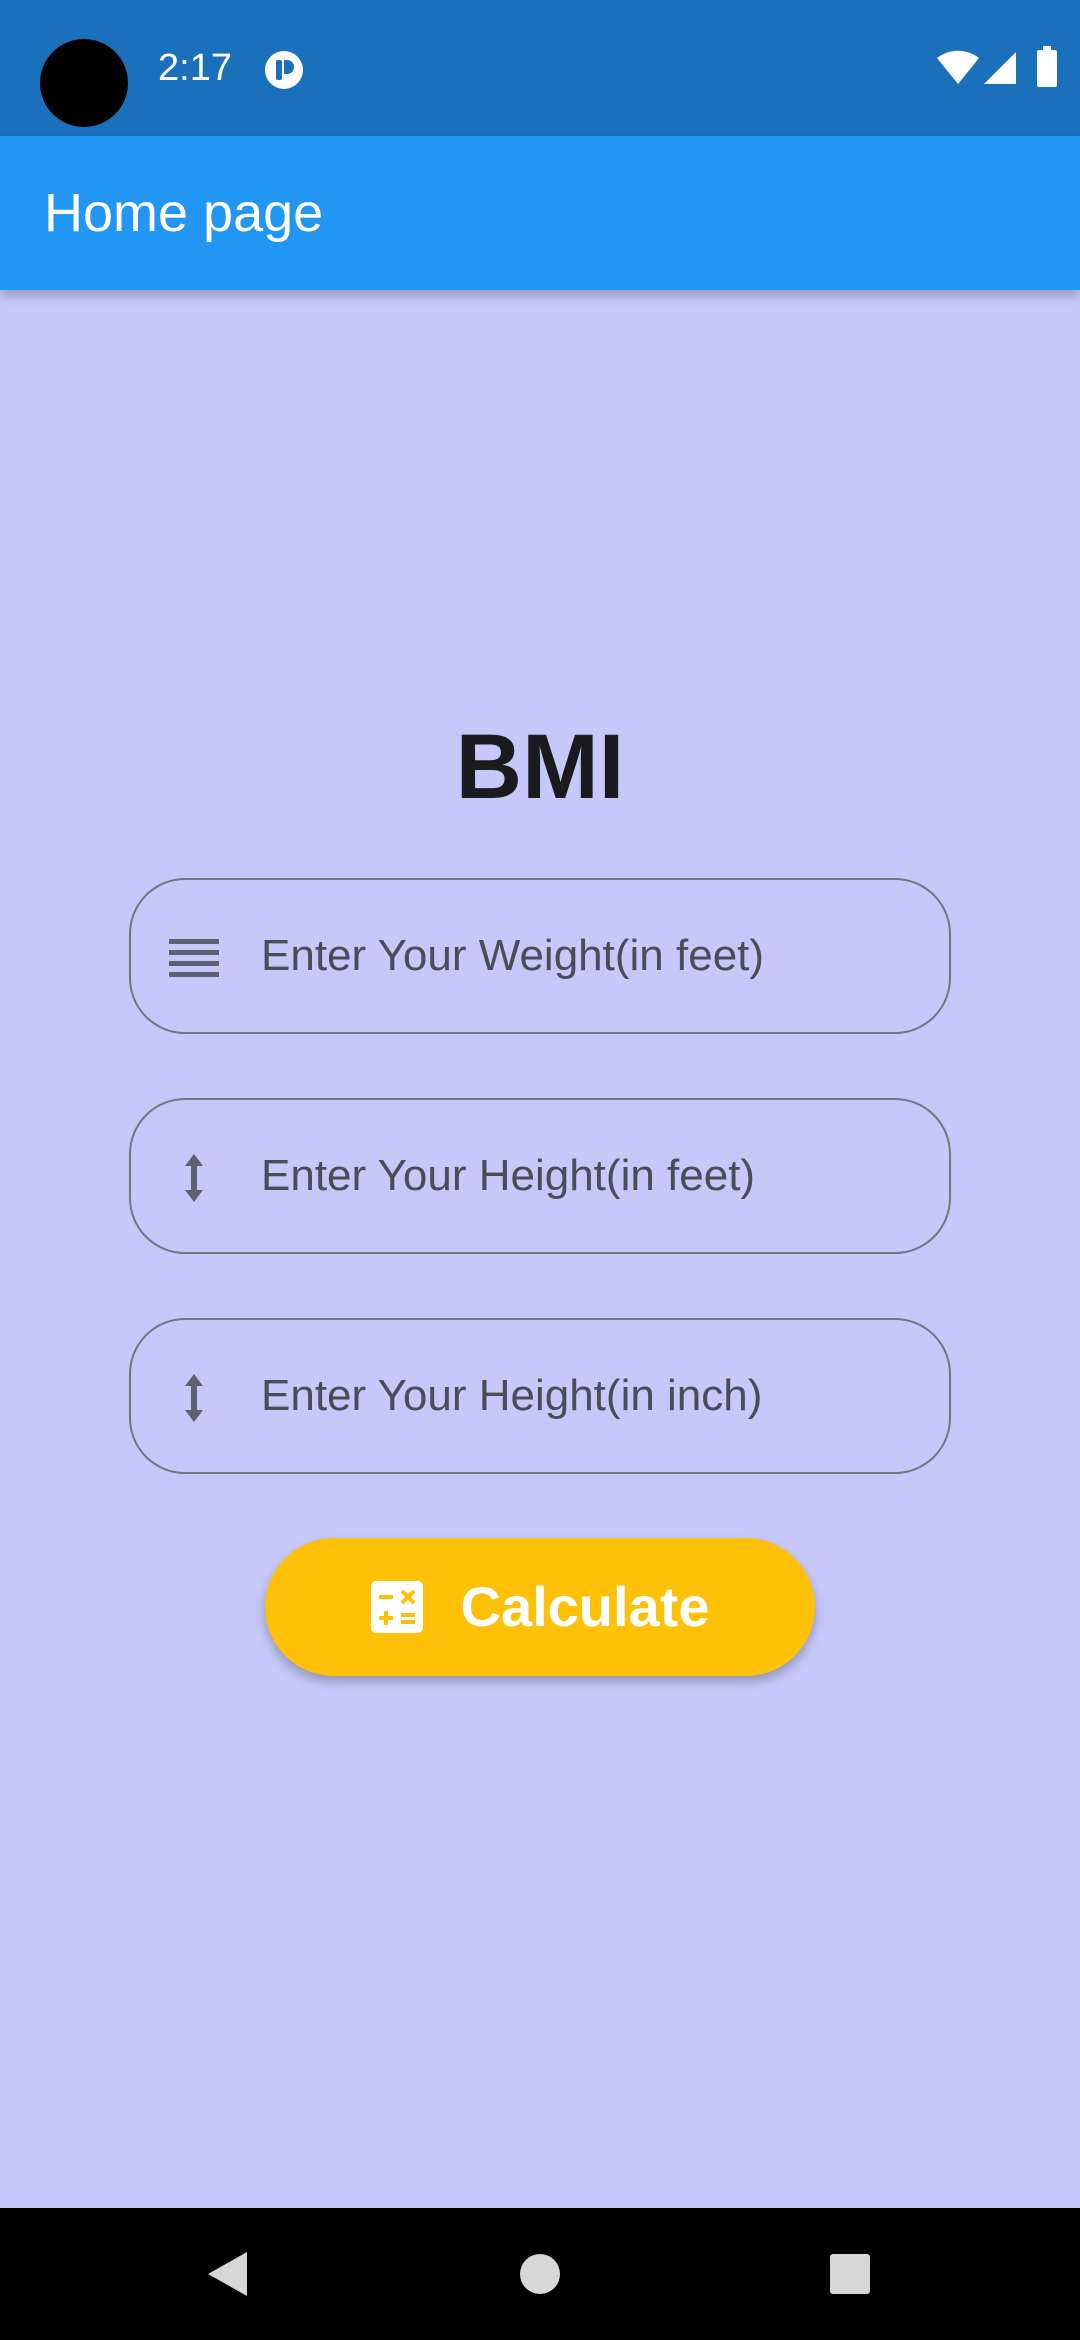 The image size is (1080, 2340). Describe the element at coordinates (591, 956) in the screenshot. I see `weight-input` at that location.